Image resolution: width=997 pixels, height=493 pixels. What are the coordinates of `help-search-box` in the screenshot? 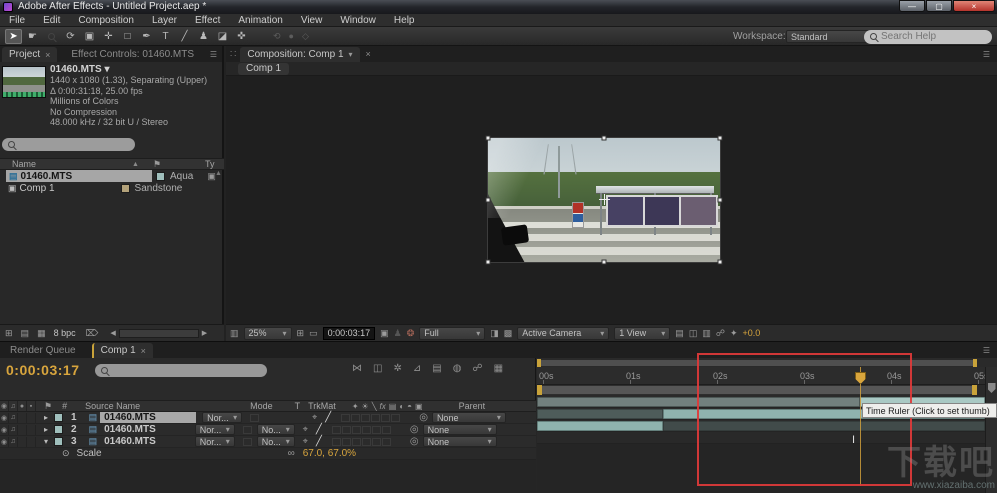 It's located at (928, 36).